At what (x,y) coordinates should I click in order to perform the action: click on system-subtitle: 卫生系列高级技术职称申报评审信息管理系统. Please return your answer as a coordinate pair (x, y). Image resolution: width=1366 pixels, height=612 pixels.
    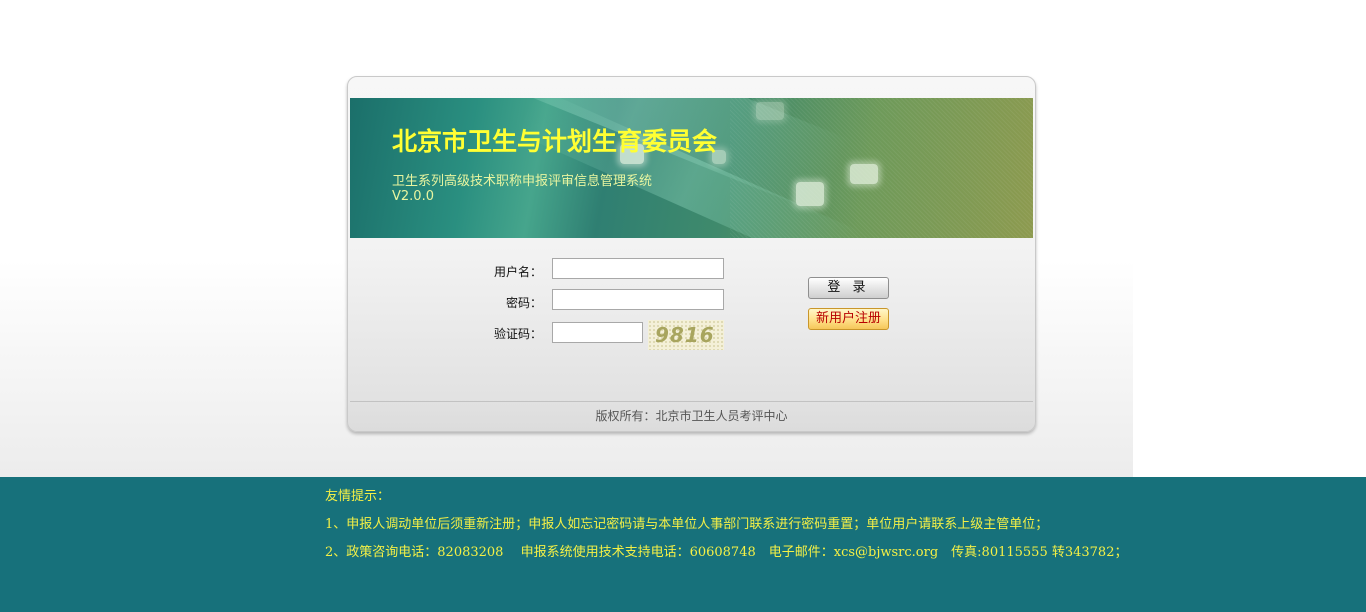
    Looking at the image, I should click on (522, 181).